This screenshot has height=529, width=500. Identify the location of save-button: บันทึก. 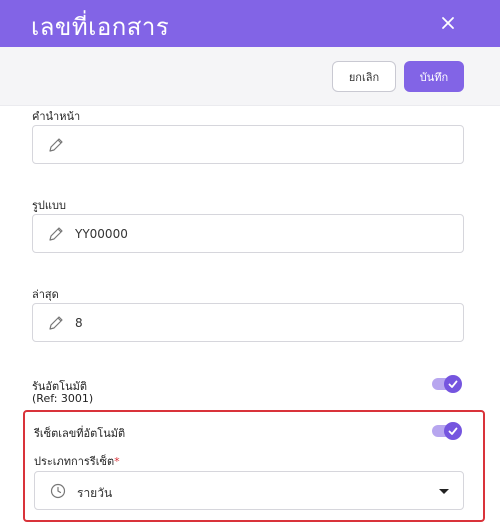
(434, 76).